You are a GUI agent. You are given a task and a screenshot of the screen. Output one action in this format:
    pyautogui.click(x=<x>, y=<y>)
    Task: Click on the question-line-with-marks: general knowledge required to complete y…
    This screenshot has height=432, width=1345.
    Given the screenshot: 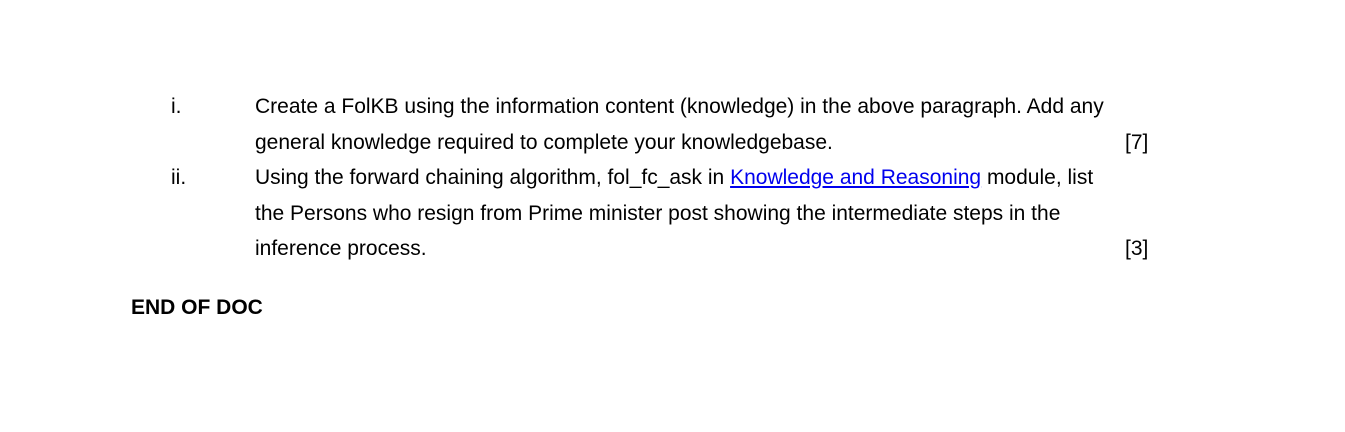 What is the action you would take?
    pyautogui.click(x=725, y=143)
    